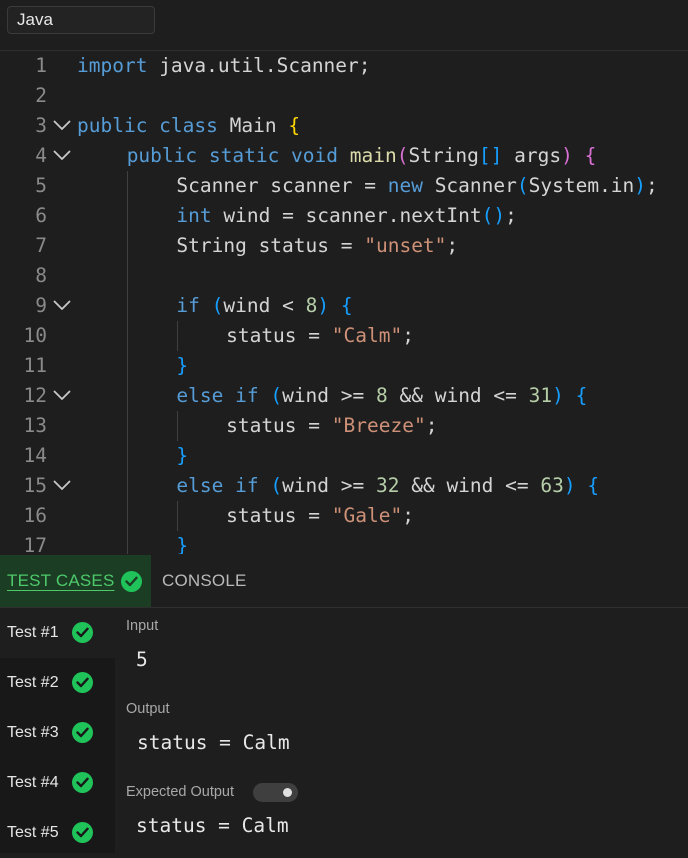 The width and height of the screenshot is (688, 858). I want to click on tab-test-cases: TEST CASES, so click(75, 581).